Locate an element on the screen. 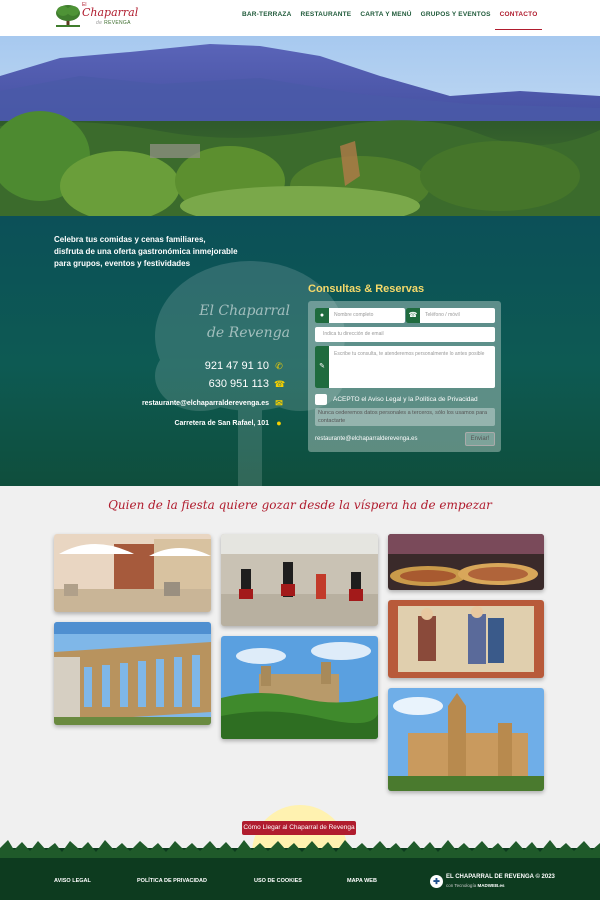  phone-field: ☎ Teléfono / móvil is located at coordinates (450, 315).